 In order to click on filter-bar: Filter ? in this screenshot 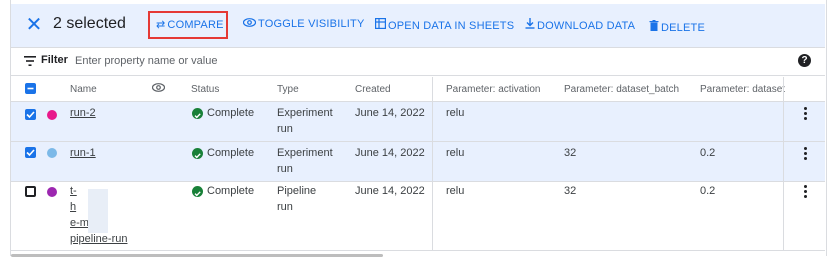, I will do `click(418, 62)`.